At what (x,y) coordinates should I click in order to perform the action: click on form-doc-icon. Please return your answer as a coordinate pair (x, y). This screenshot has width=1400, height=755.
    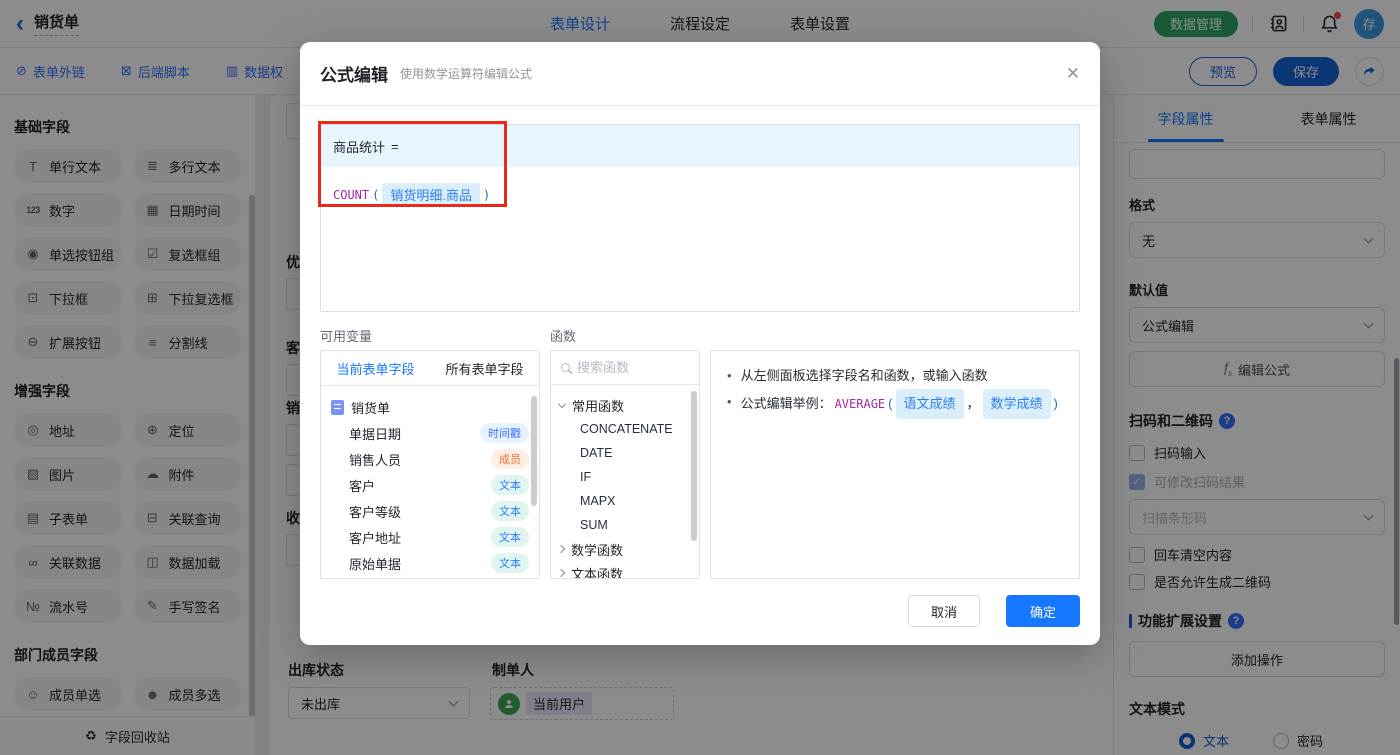
    Looking at the image, I should click on (337, 407).